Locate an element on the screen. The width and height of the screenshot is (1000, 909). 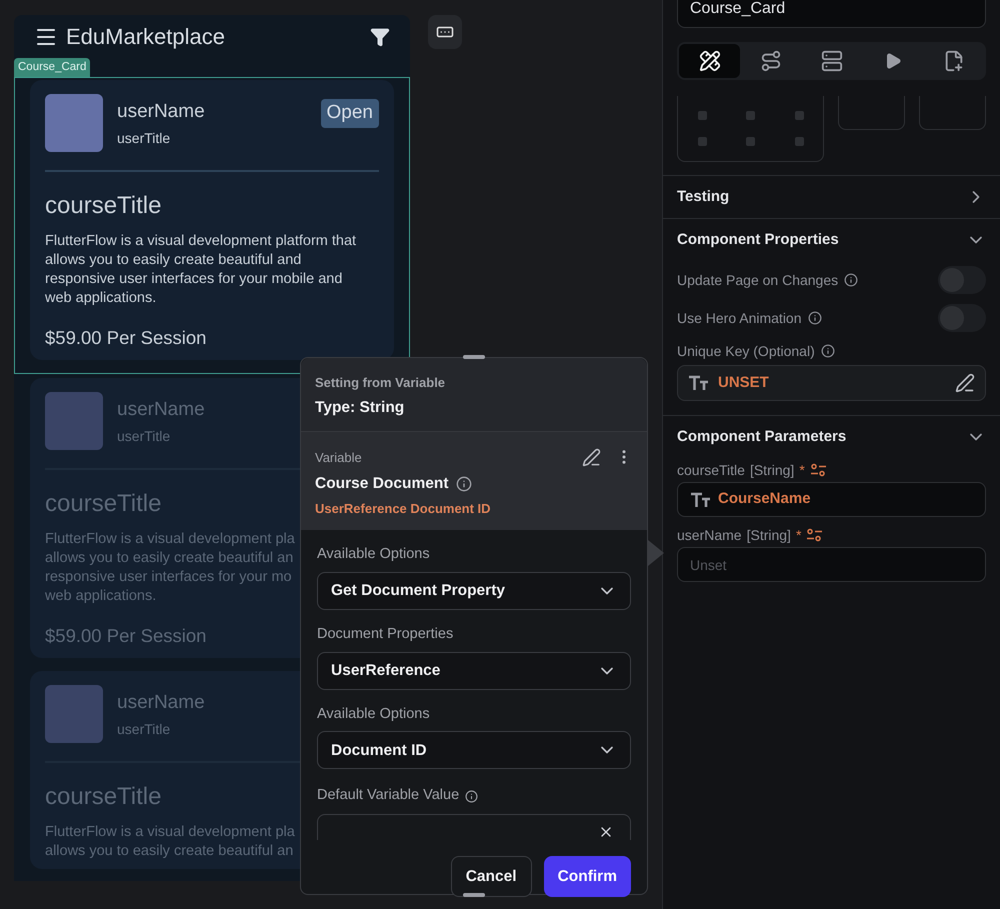
parameter-name: userName is located at coordinates (709, 535).